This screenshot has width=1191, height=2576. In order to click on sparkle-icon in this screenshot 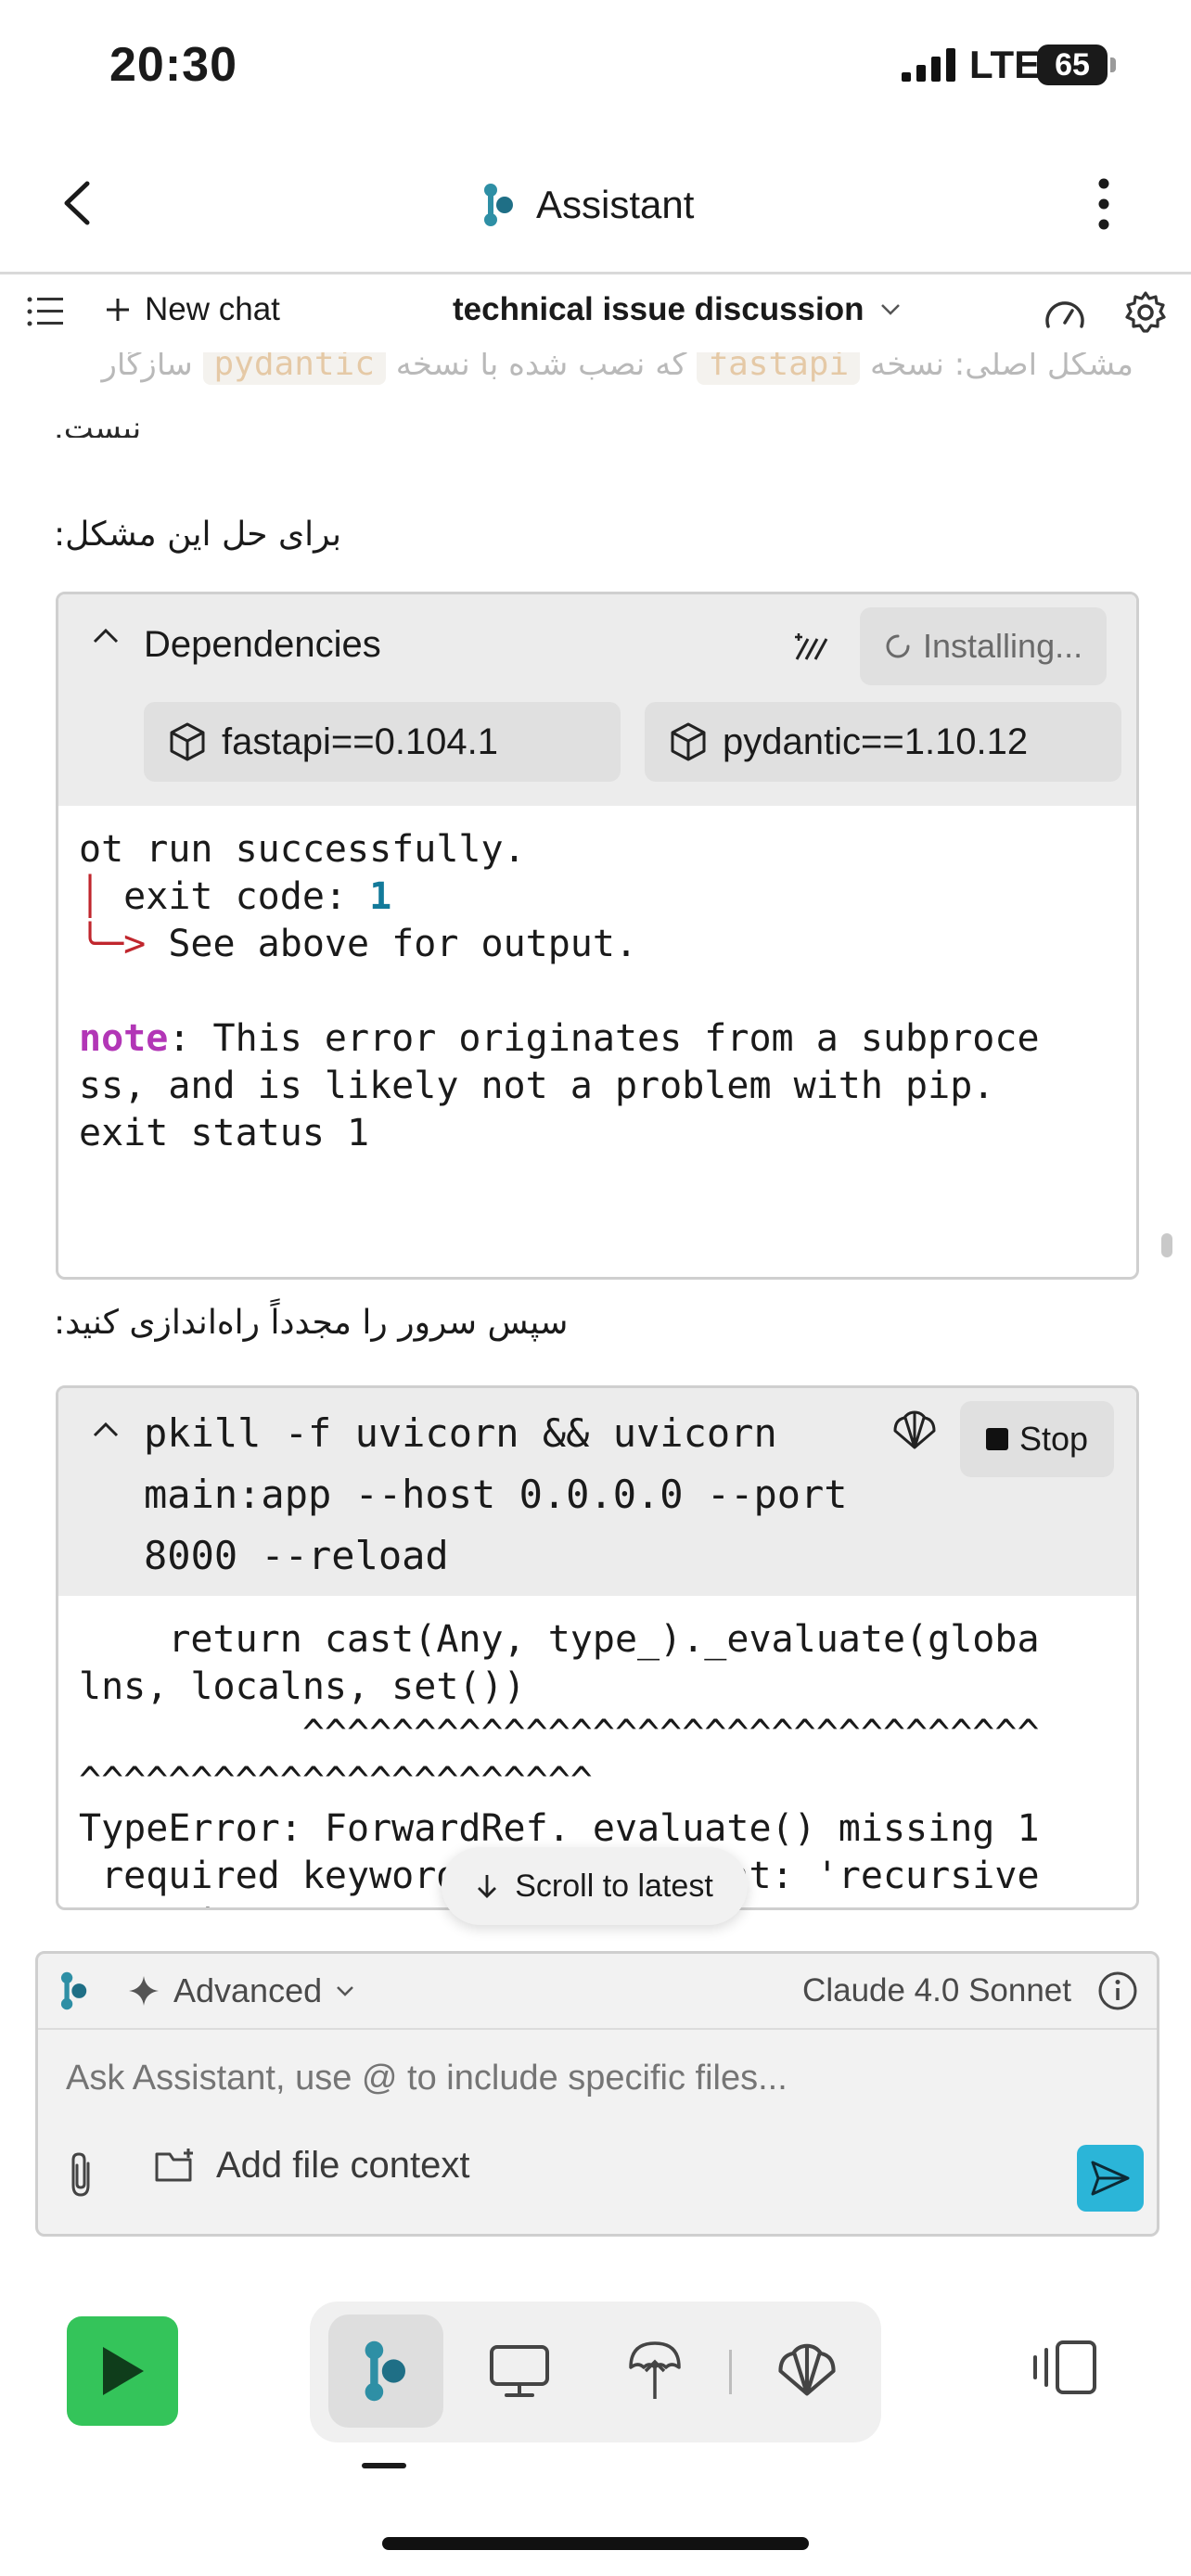, I will do `click(144, 1991)`.